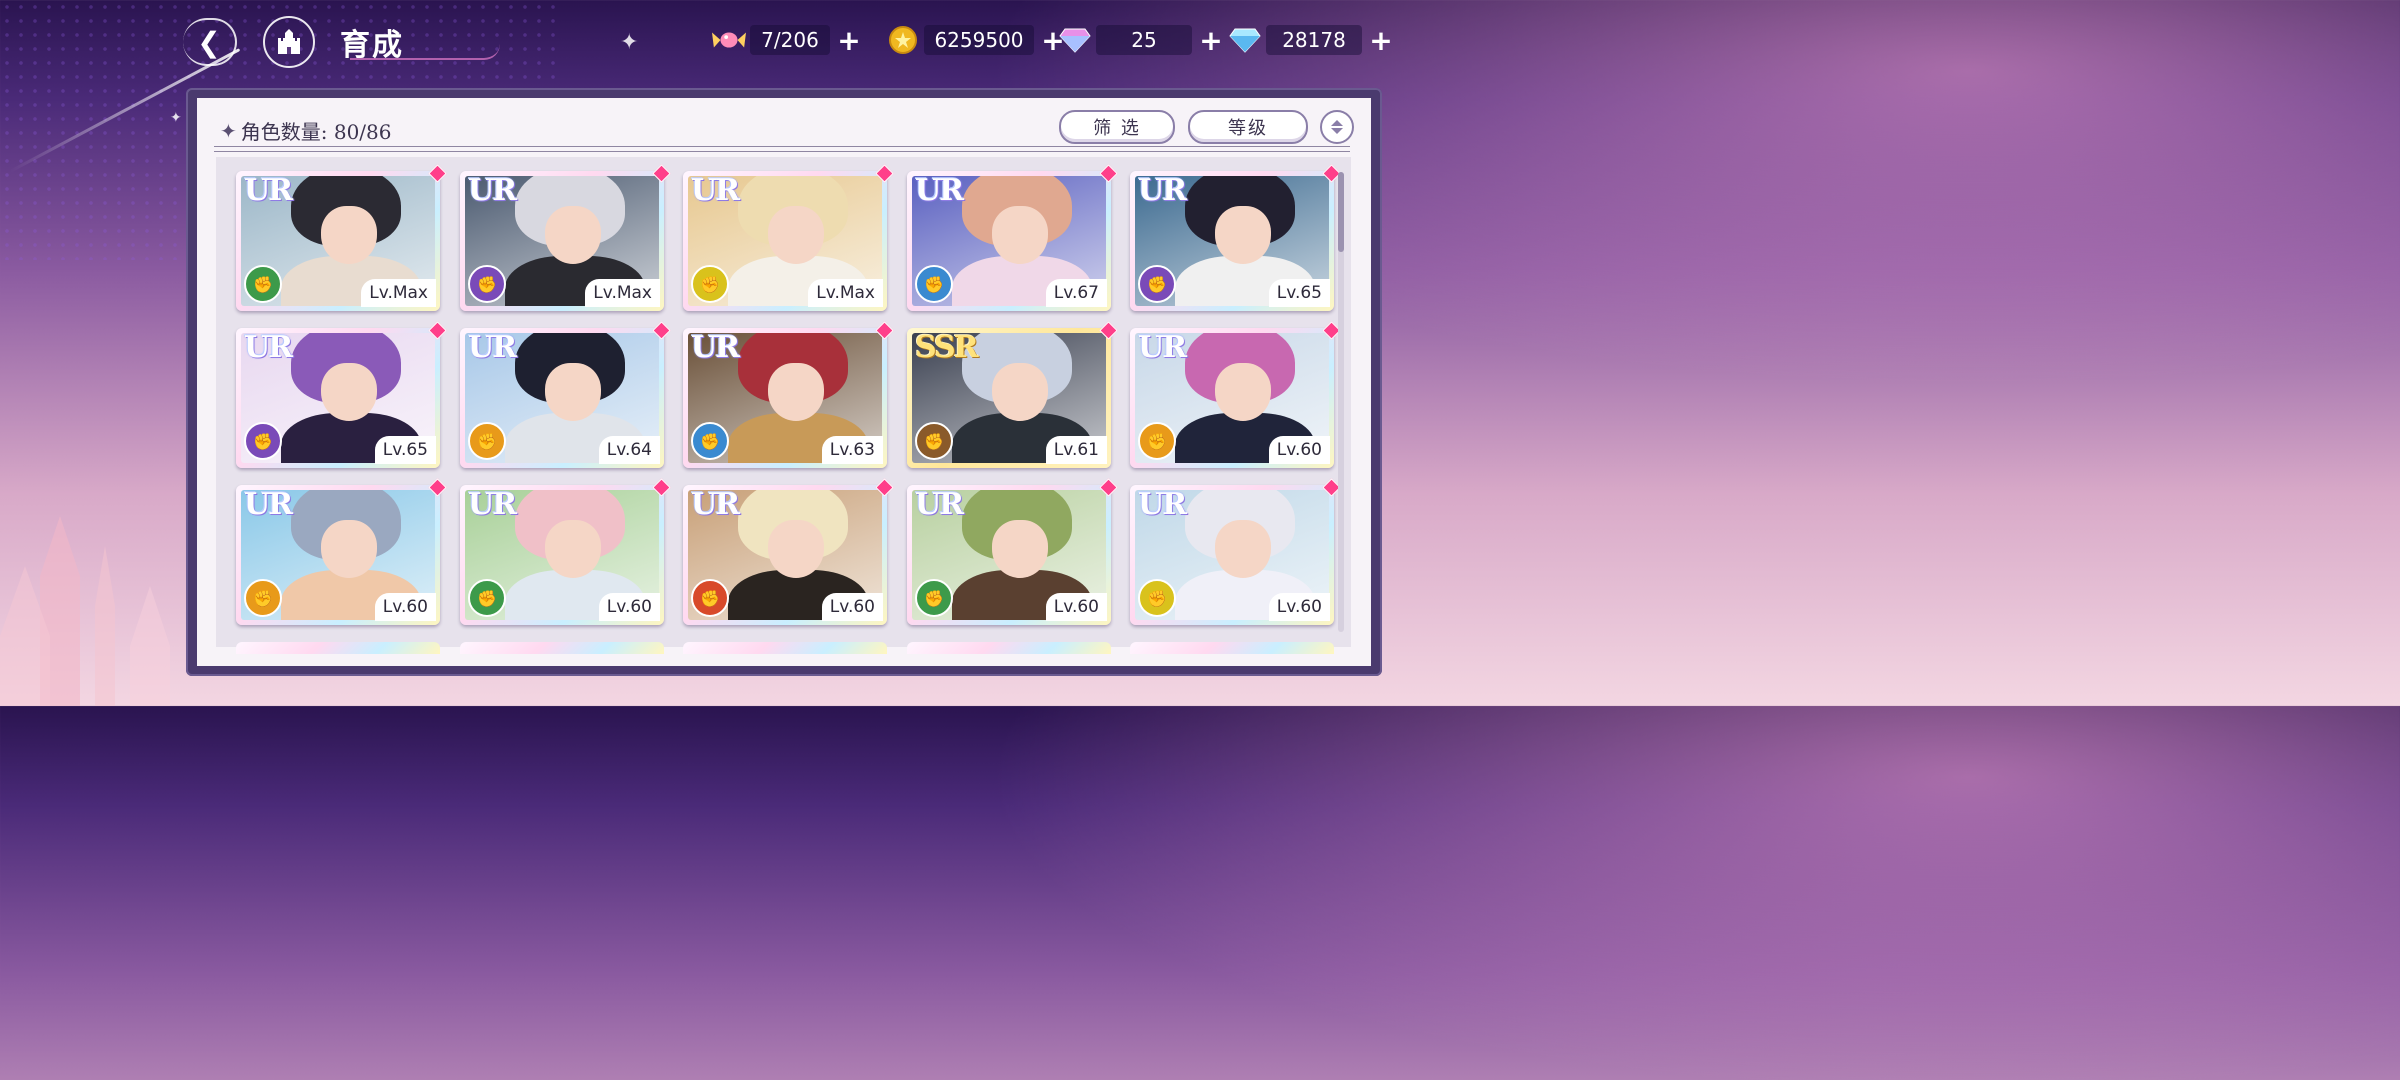 This screenshot has width=2400, height=1080. What do you see at coordinates (787, 40) in the screenshot?
I see `currency-candy: 7/206 +` at bounding box center [787, 40].